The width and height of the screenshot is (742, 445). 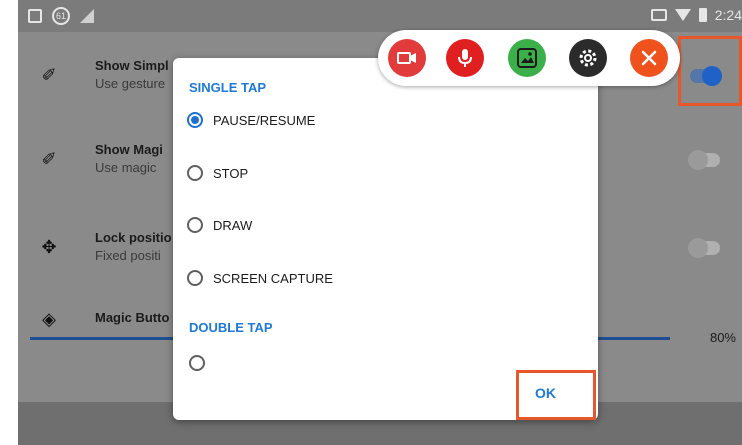 I want to click on option-draw: DRAW, so click(x=219, y=225).